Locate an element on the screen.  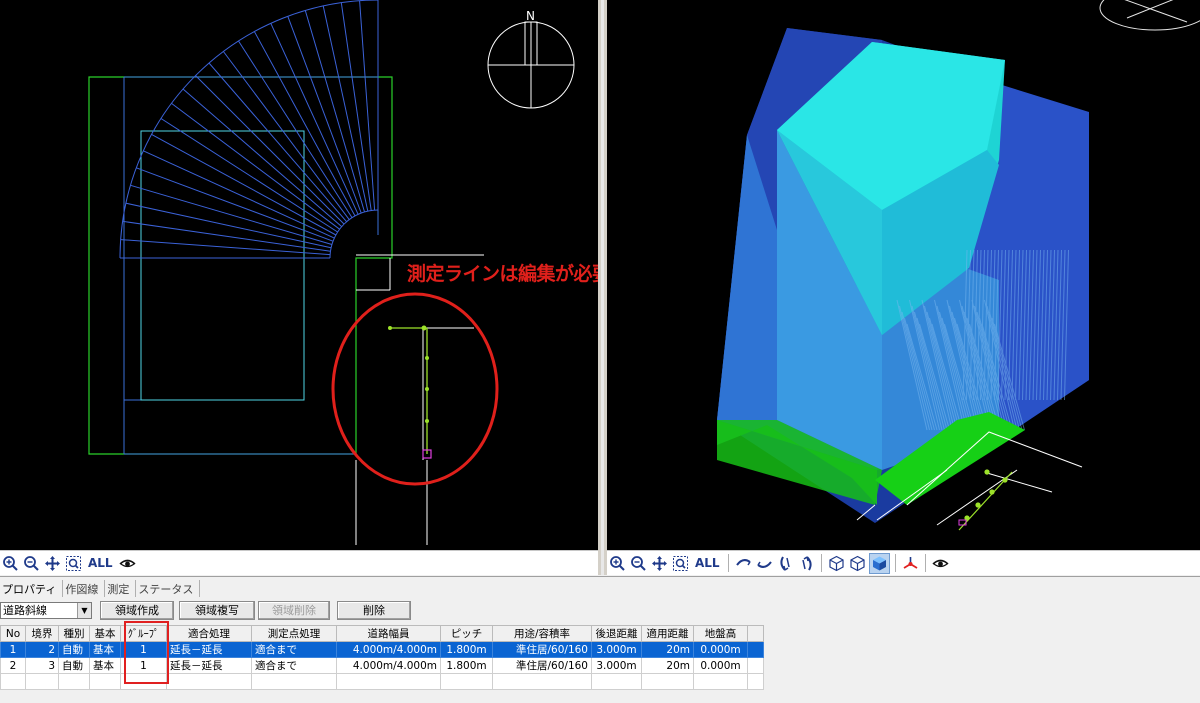
wireframe-cube-icon is located at coordinates (836, 563).